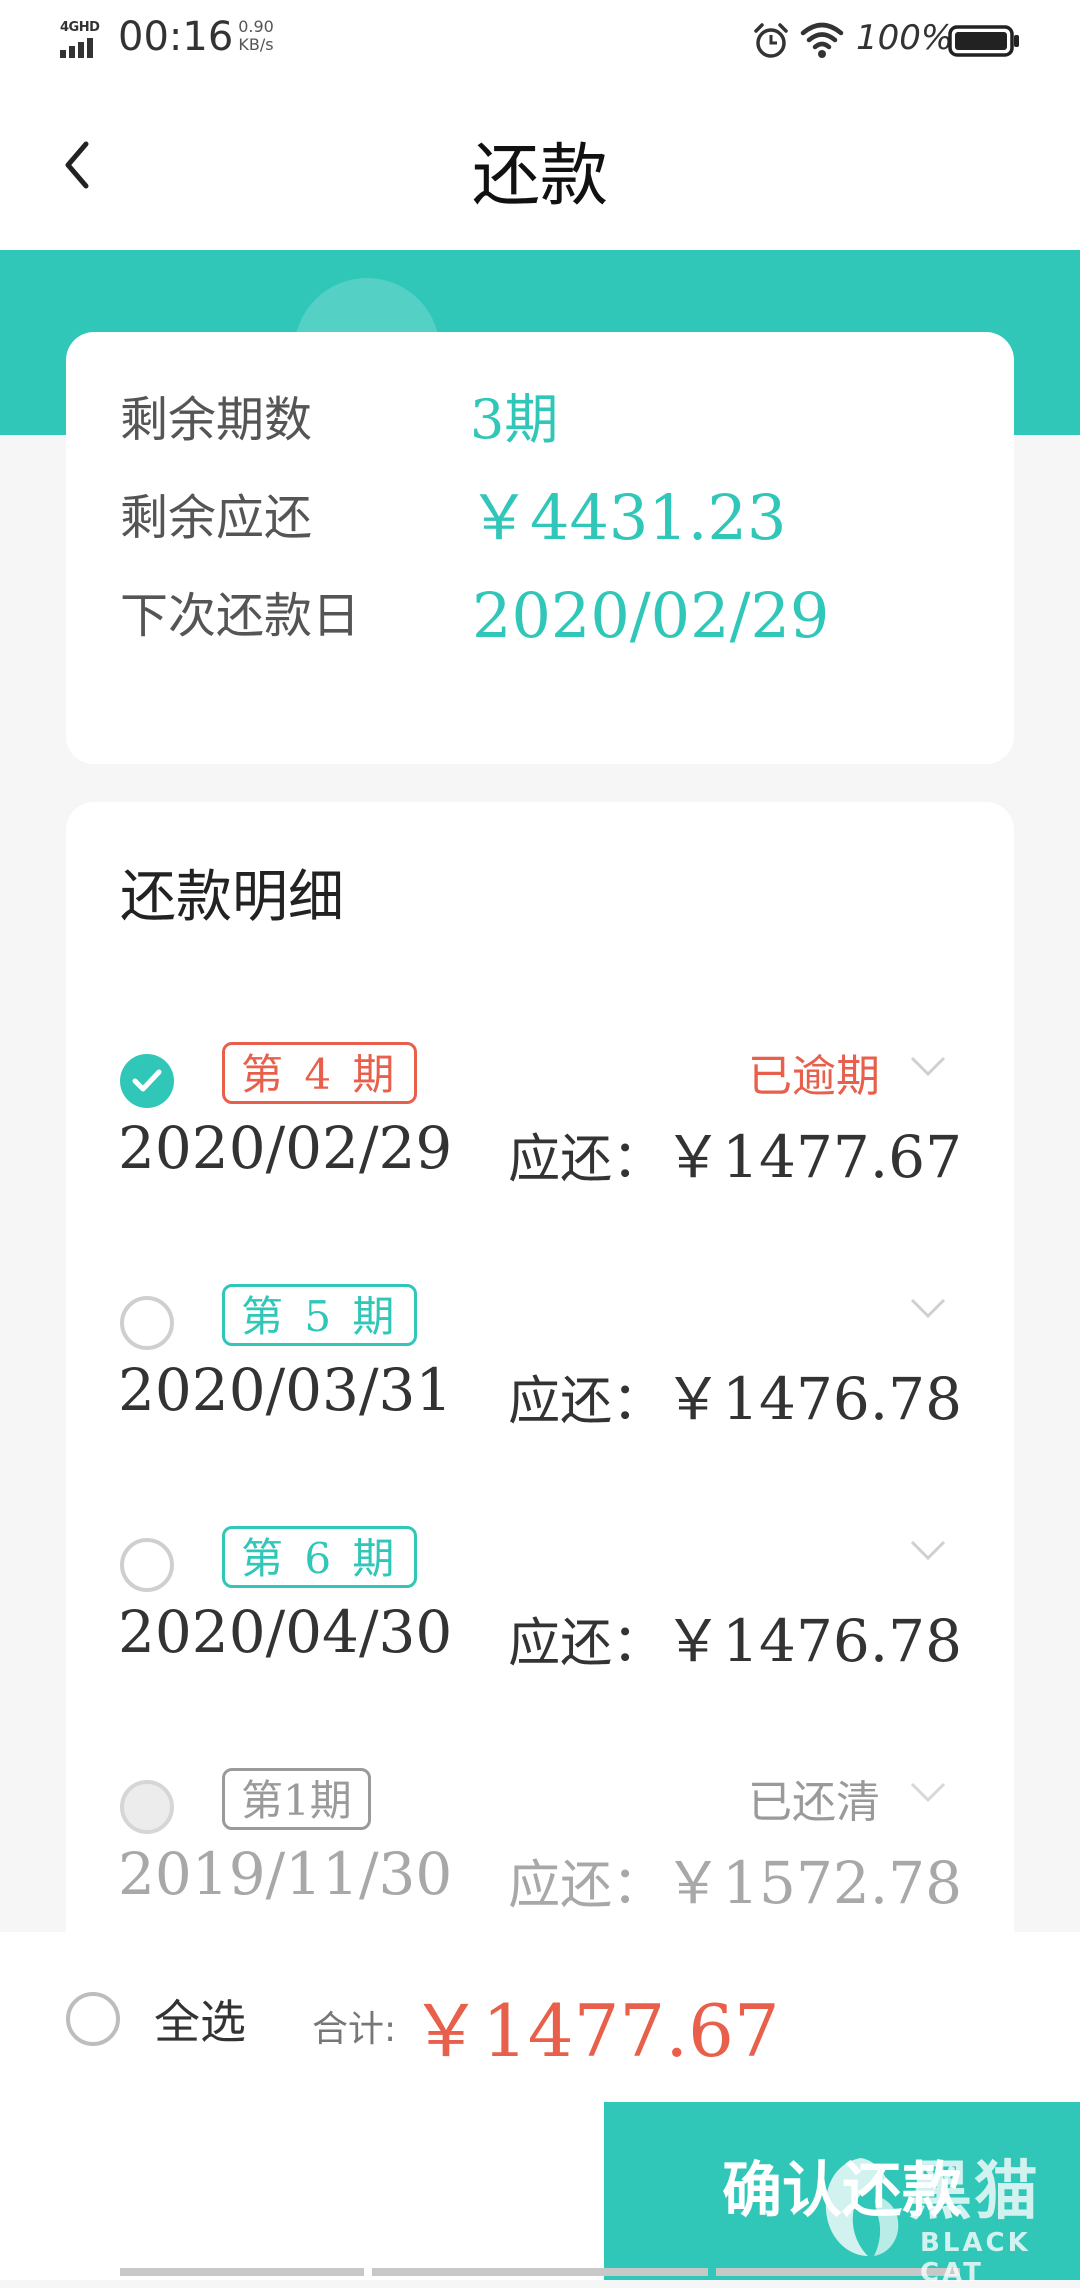  Describe the element at coordinates (974, 2192) in the screenshot. I see `watermark-cn: 黑猫` at that location.